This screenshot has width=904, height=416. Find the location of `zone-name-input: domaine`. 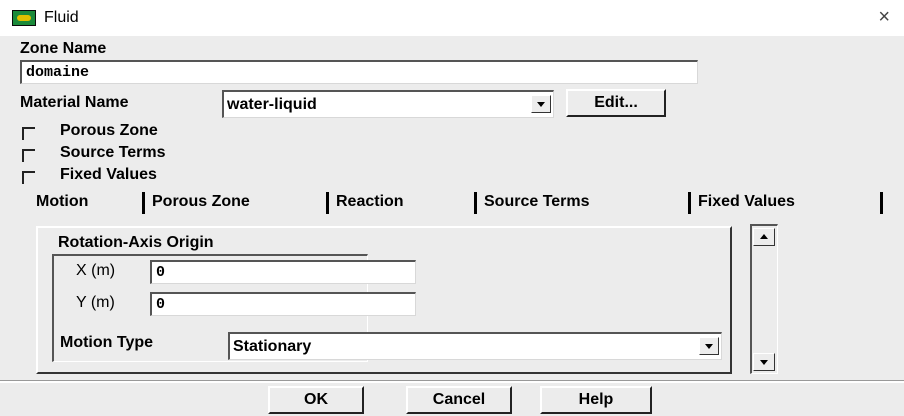

zone-name-input: domaine is located at coordinates (359, 72).